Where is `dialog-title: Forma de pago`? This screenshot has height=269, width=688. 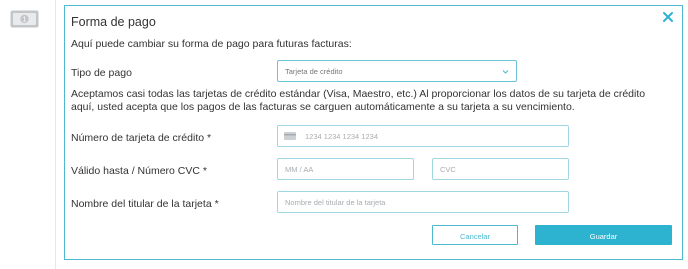 dialog-title: Forma de pago is located at coordinates (113, 22).